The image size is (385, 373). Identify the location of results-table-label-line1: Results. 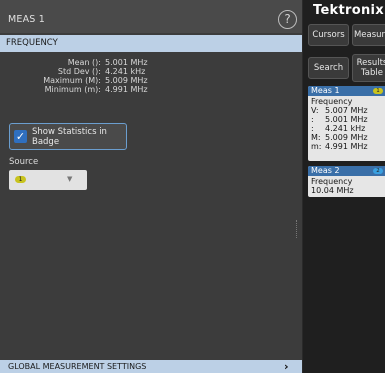
(370, 63).